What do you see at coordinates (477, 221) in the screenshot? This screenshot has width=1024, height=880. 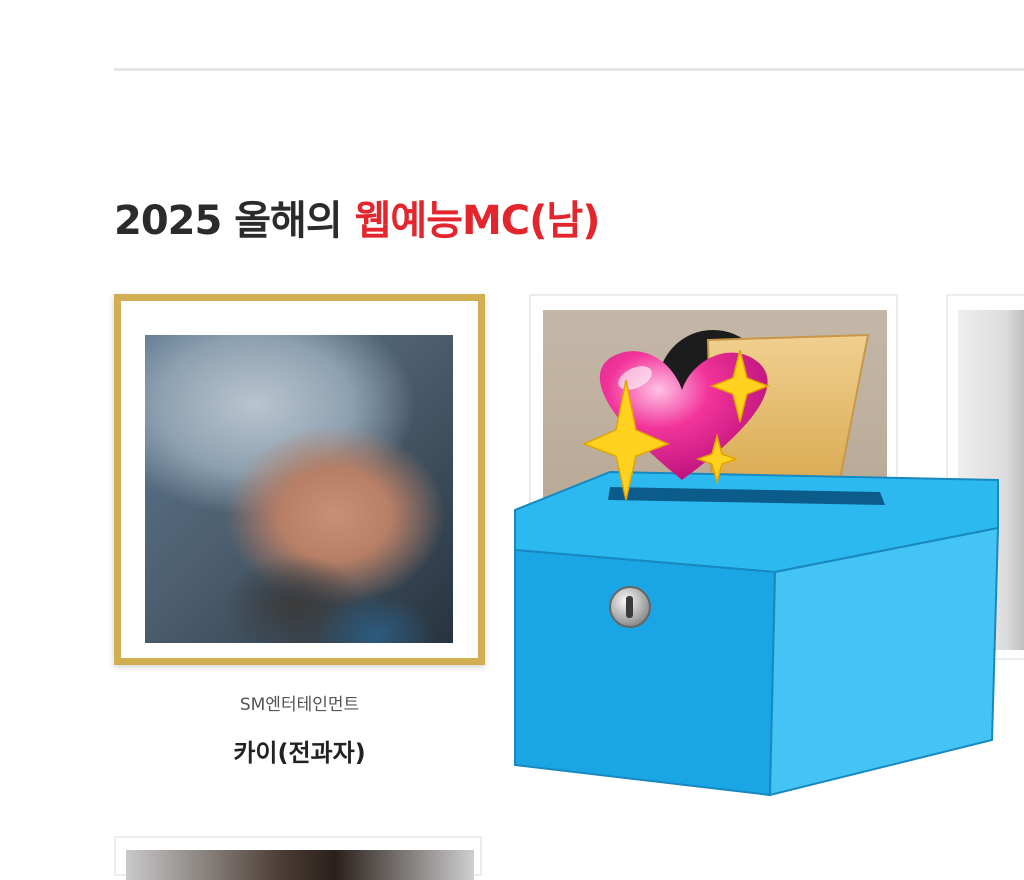 I see `section-title-accent: 웹예능MC(남)` at bounding box center [477, 221].